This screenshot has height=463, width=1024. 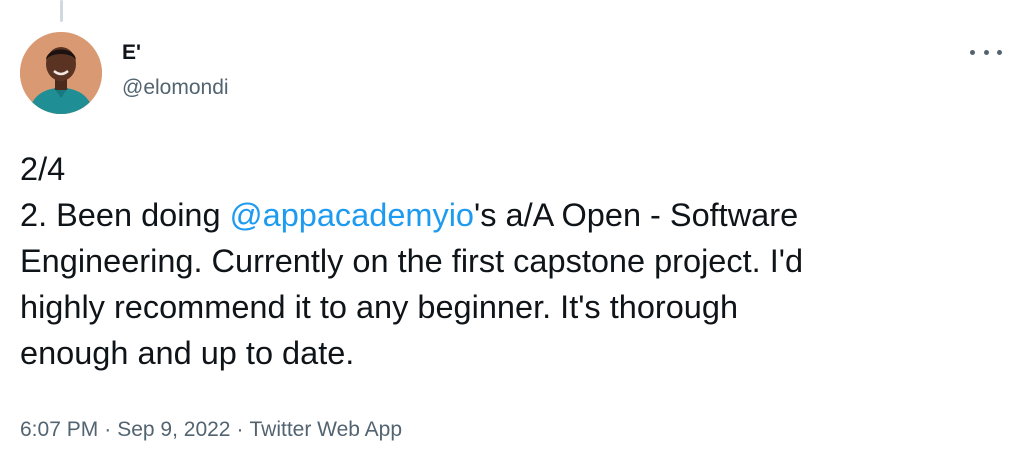 I want to click on avatar, so click(x=61, y=73).